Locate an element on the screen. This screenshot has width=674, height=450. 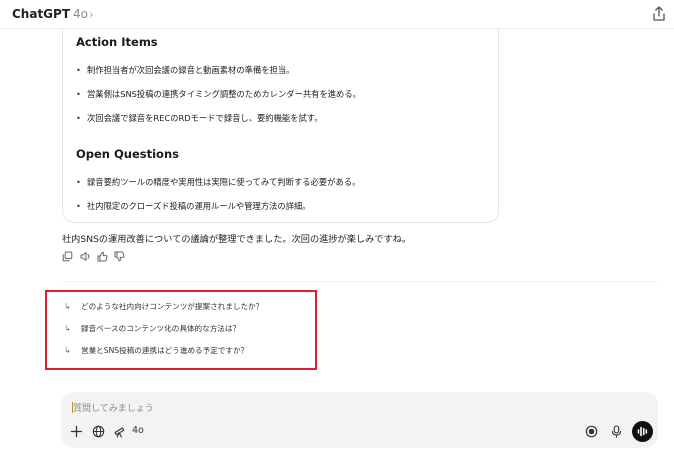
list-item: • 次回会議で録音をRECのRDモードで録音し、要約機能を試す。 is located at coordinates (199, 118).